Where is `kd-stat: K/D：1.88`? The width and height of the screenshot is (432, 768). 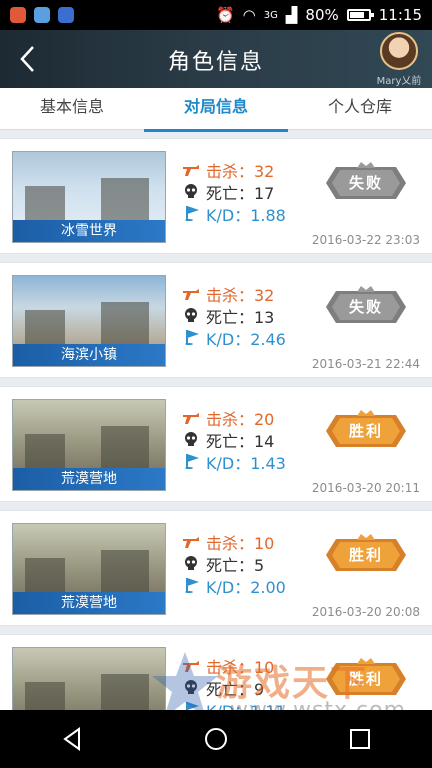 kd-stat: K/D：1.88 is located at coordinates (252, 216).